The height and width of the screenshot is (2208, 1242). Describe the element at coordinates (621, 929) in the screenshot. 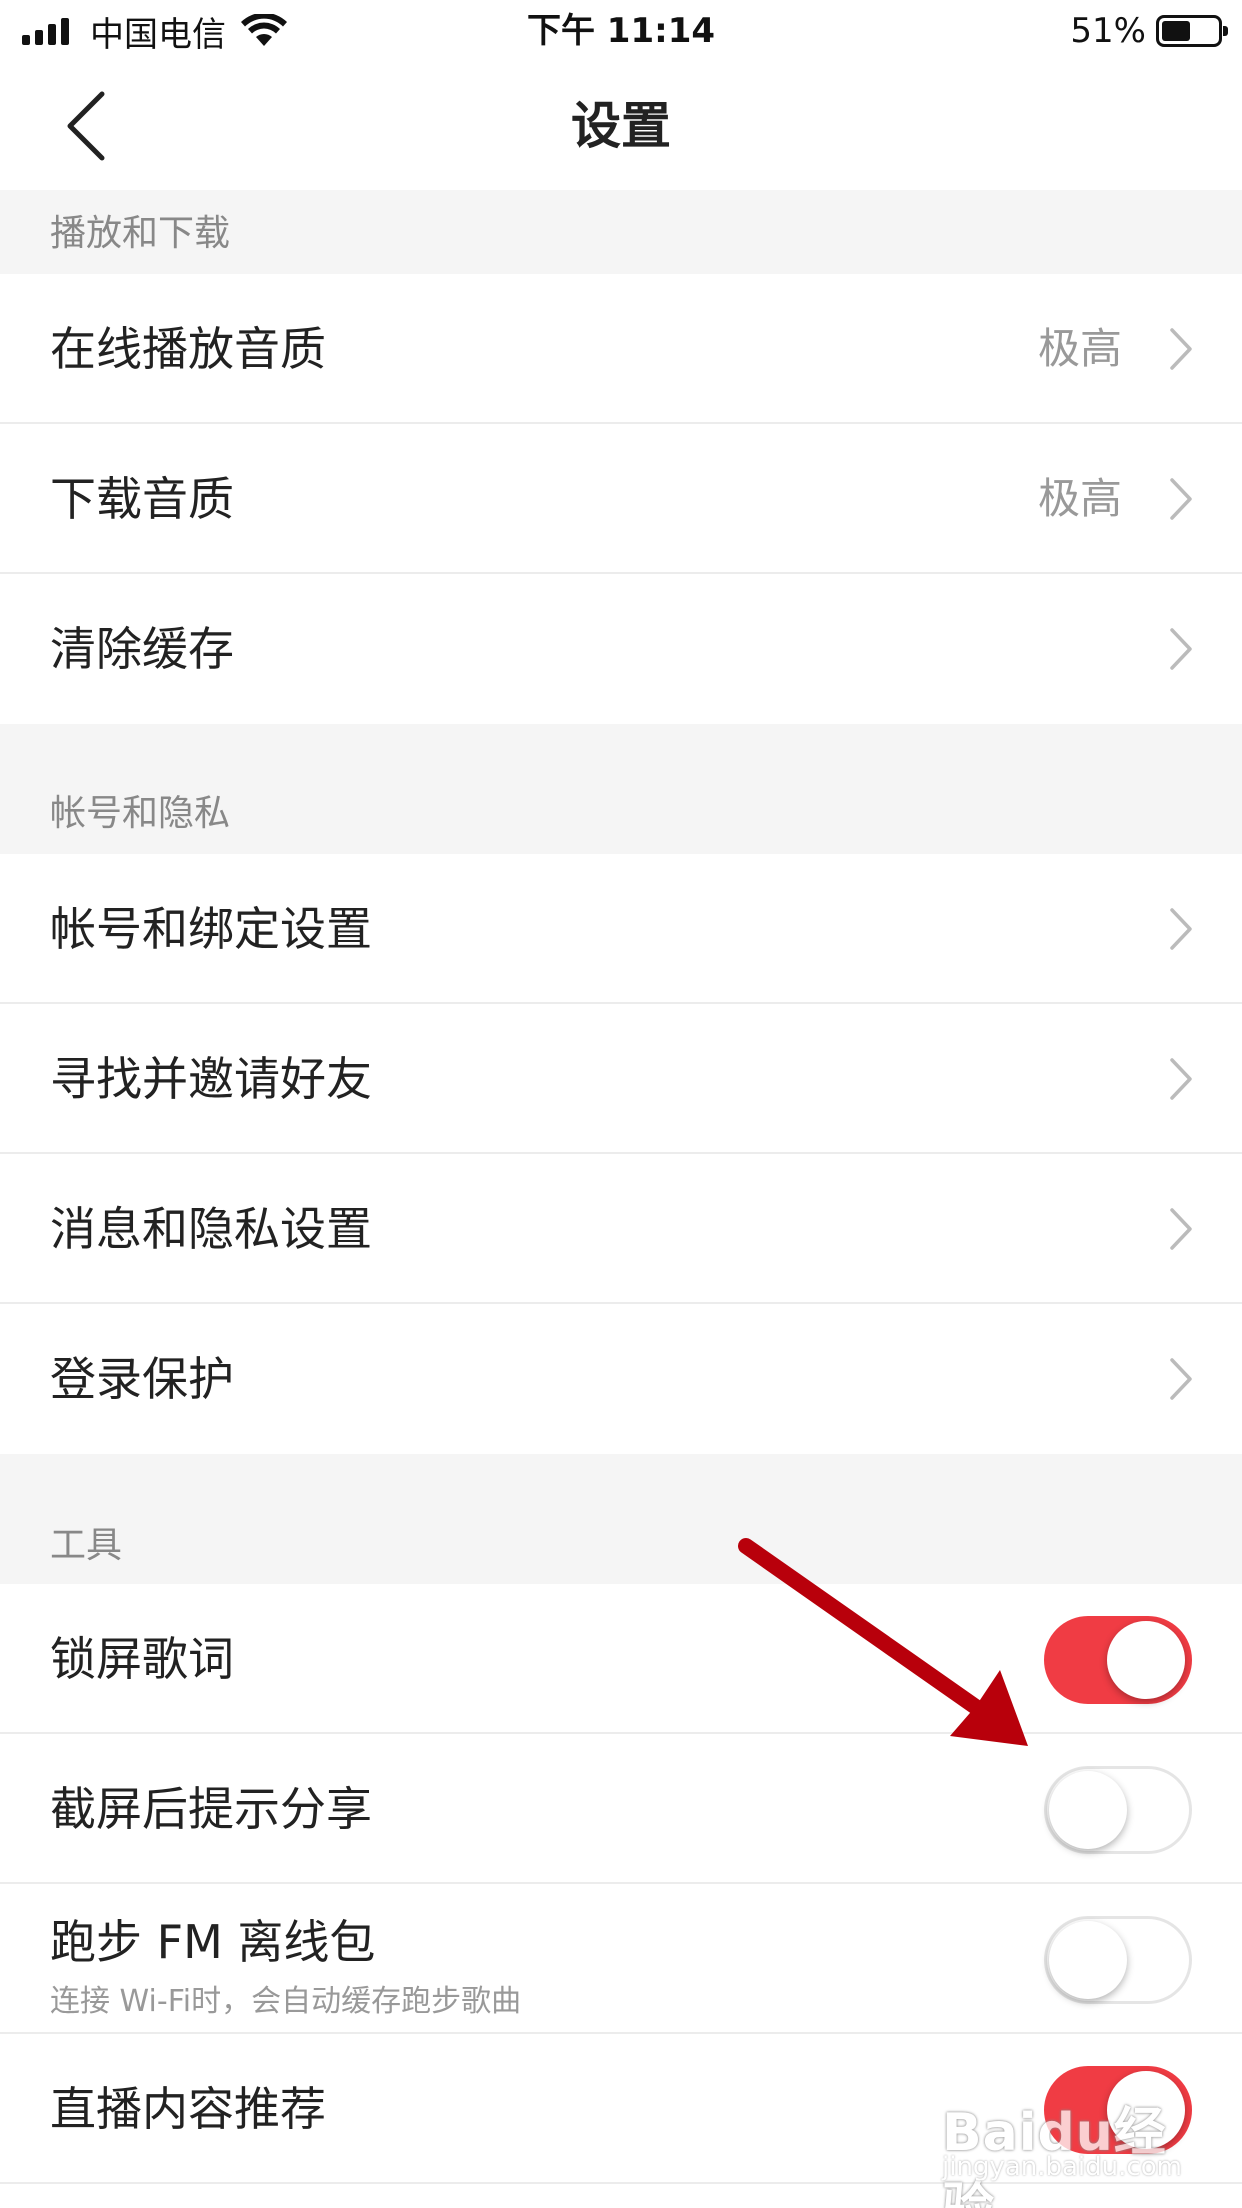

I see `row-account-binding: 帐号和绑定设置` at that location.